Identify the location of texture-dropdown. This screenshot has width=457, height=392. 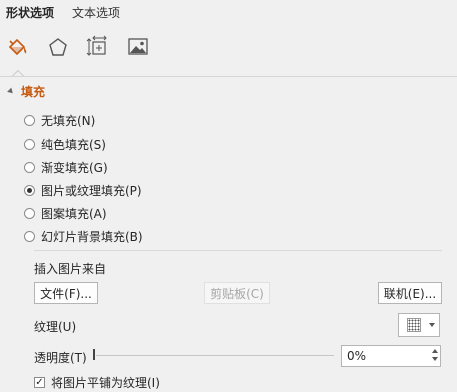
(419, 325).